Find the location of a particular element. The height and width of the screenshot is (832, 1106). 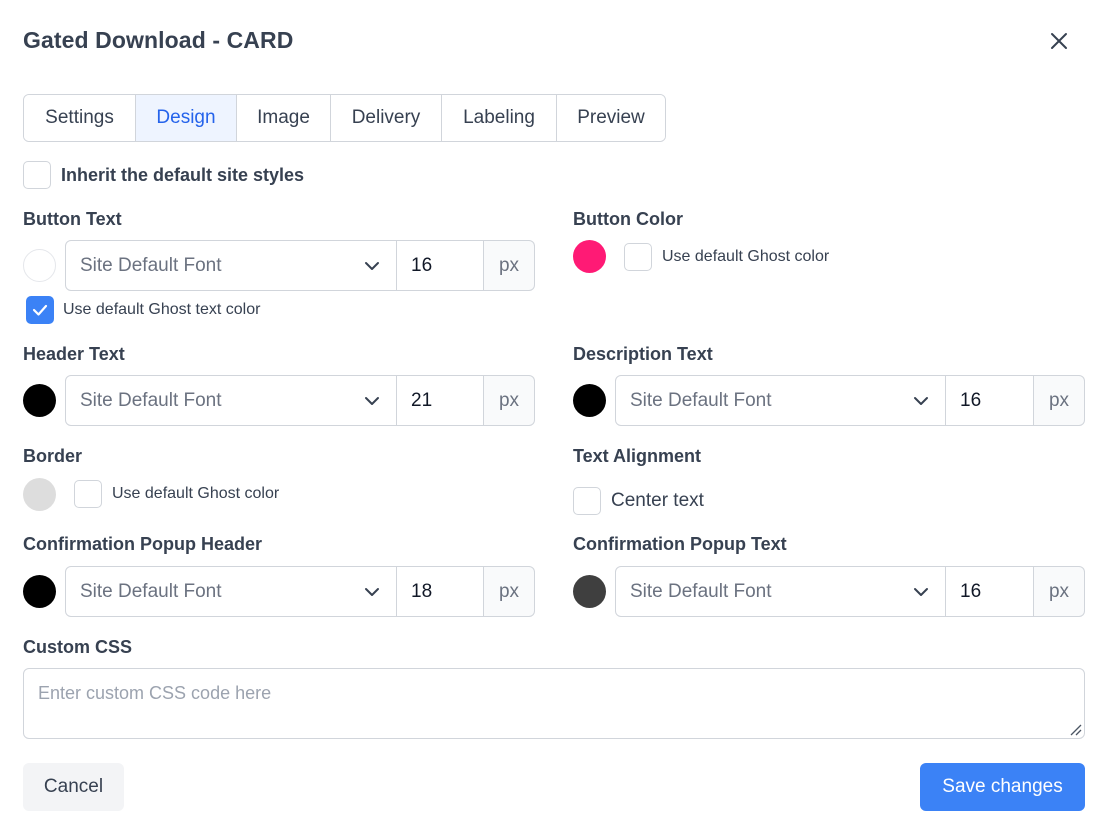

save-changes-button: Save changes is located at coordinates (1002, 787).